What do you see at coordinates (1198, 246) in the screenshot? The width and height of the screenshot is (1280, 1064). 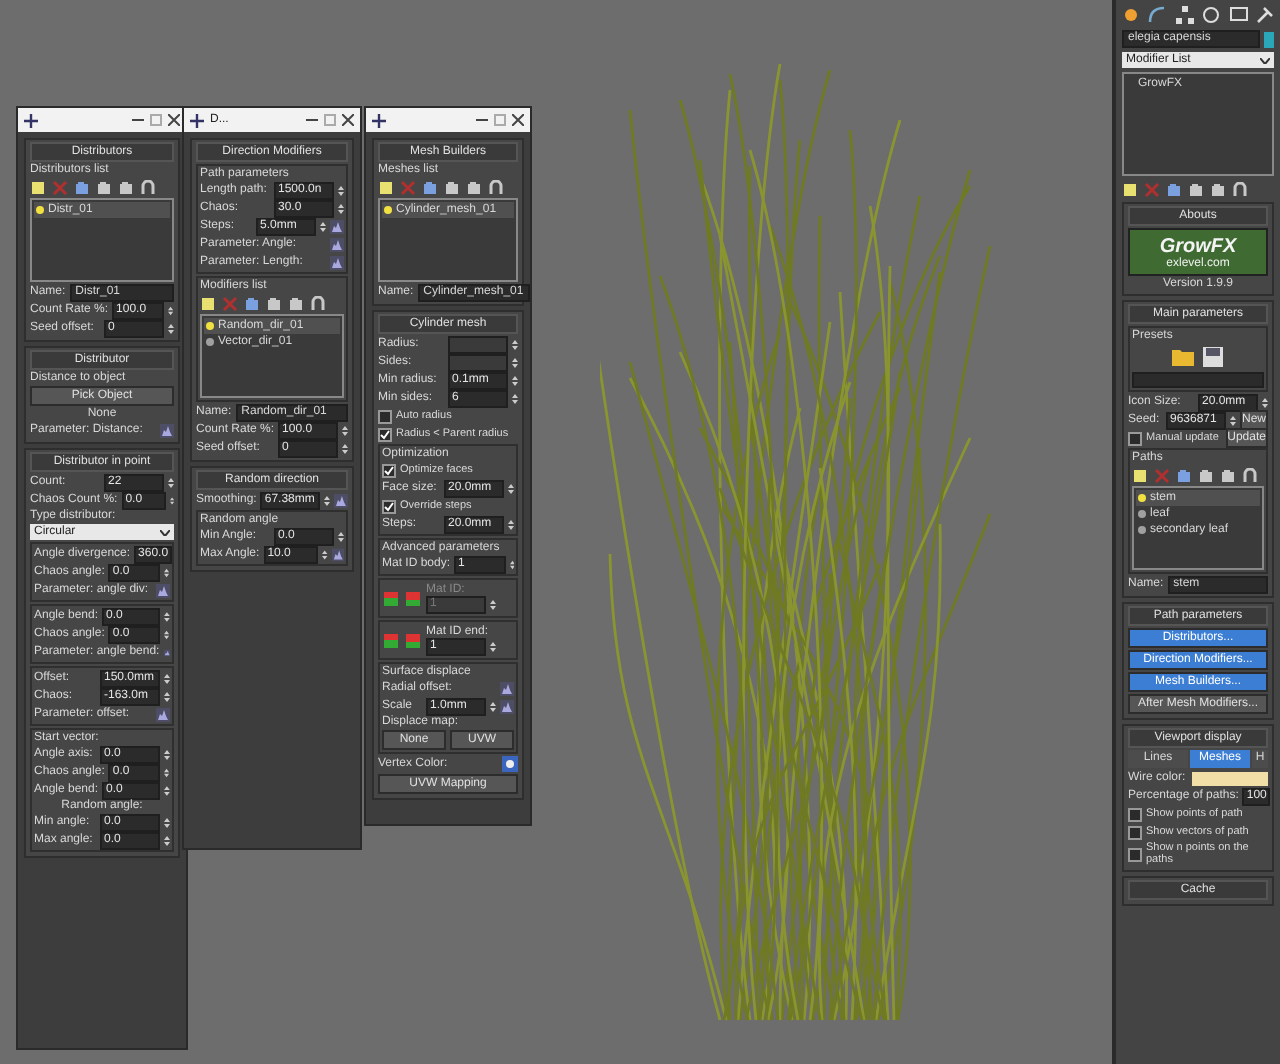 I see `logo-title: GrowFX` at bounding box center [1198, 246].